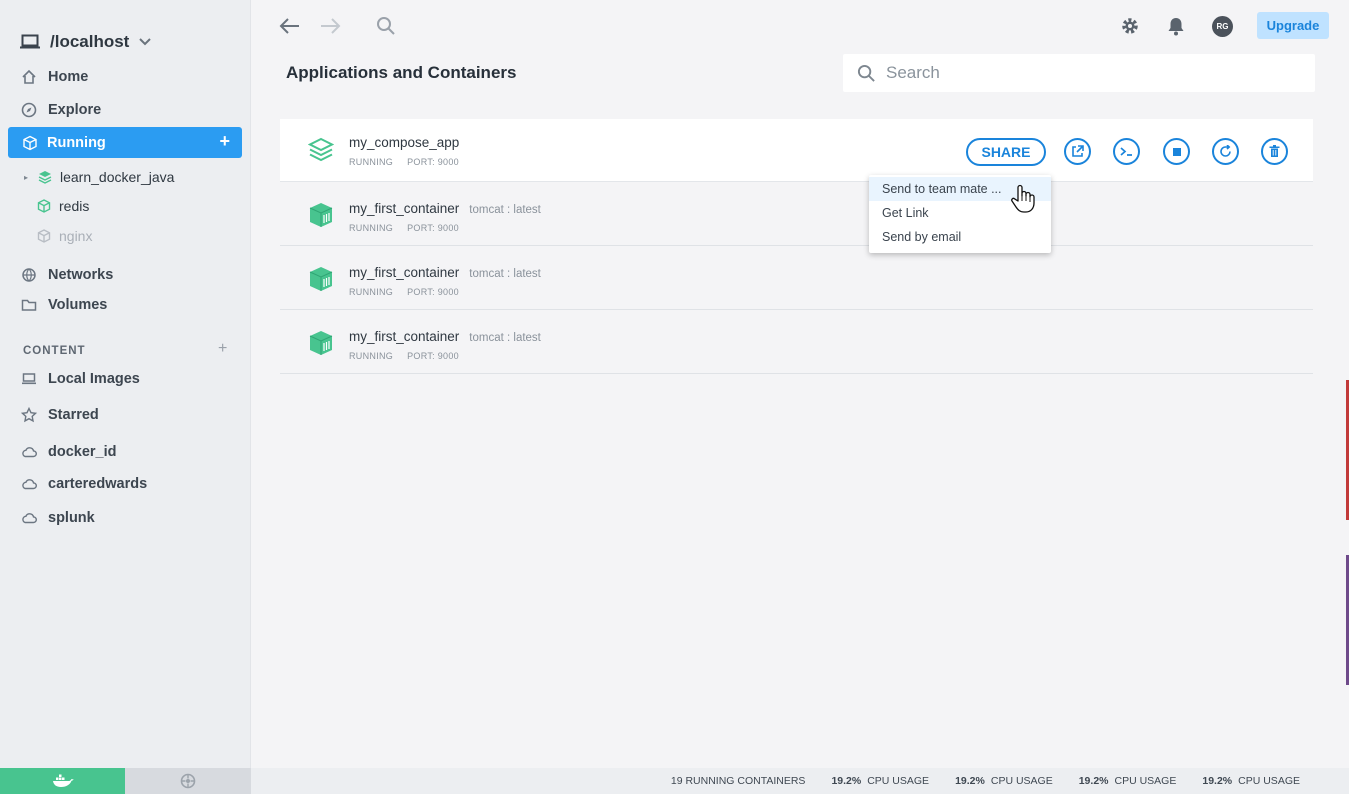  I want to click on home-icon, so click(29, 77).